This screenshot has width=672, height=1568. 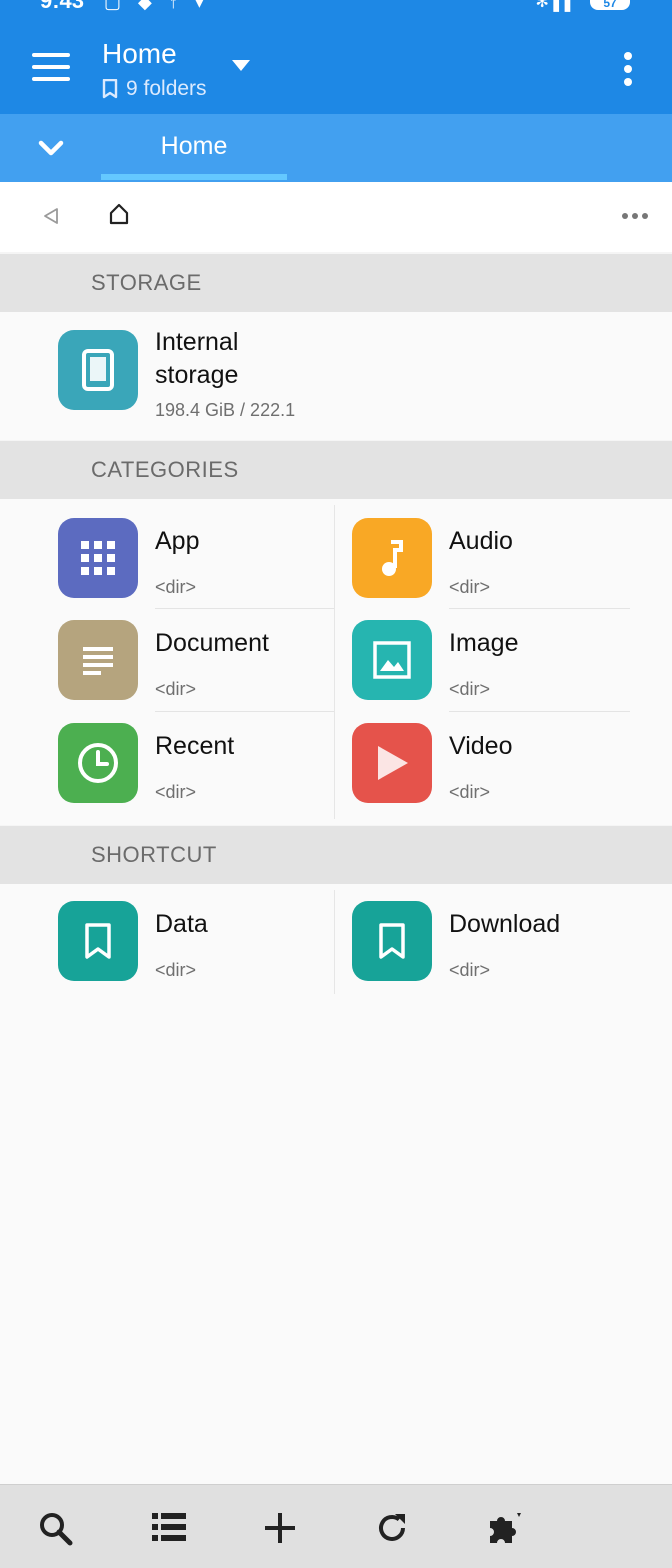 I want to click on category-image-detail: <dir>, so click(x=470, y=689).